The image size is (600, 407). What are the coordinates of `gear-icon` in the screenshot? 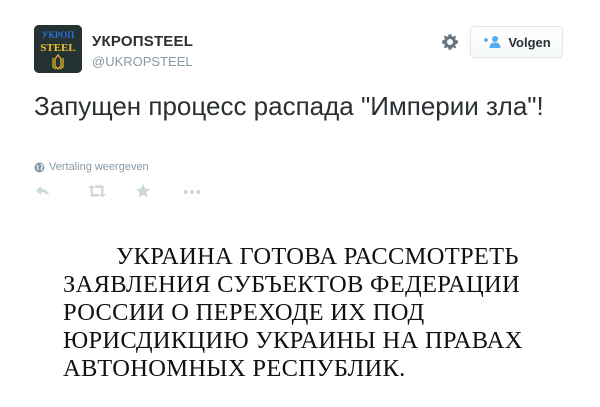 It's located at (450, 42).